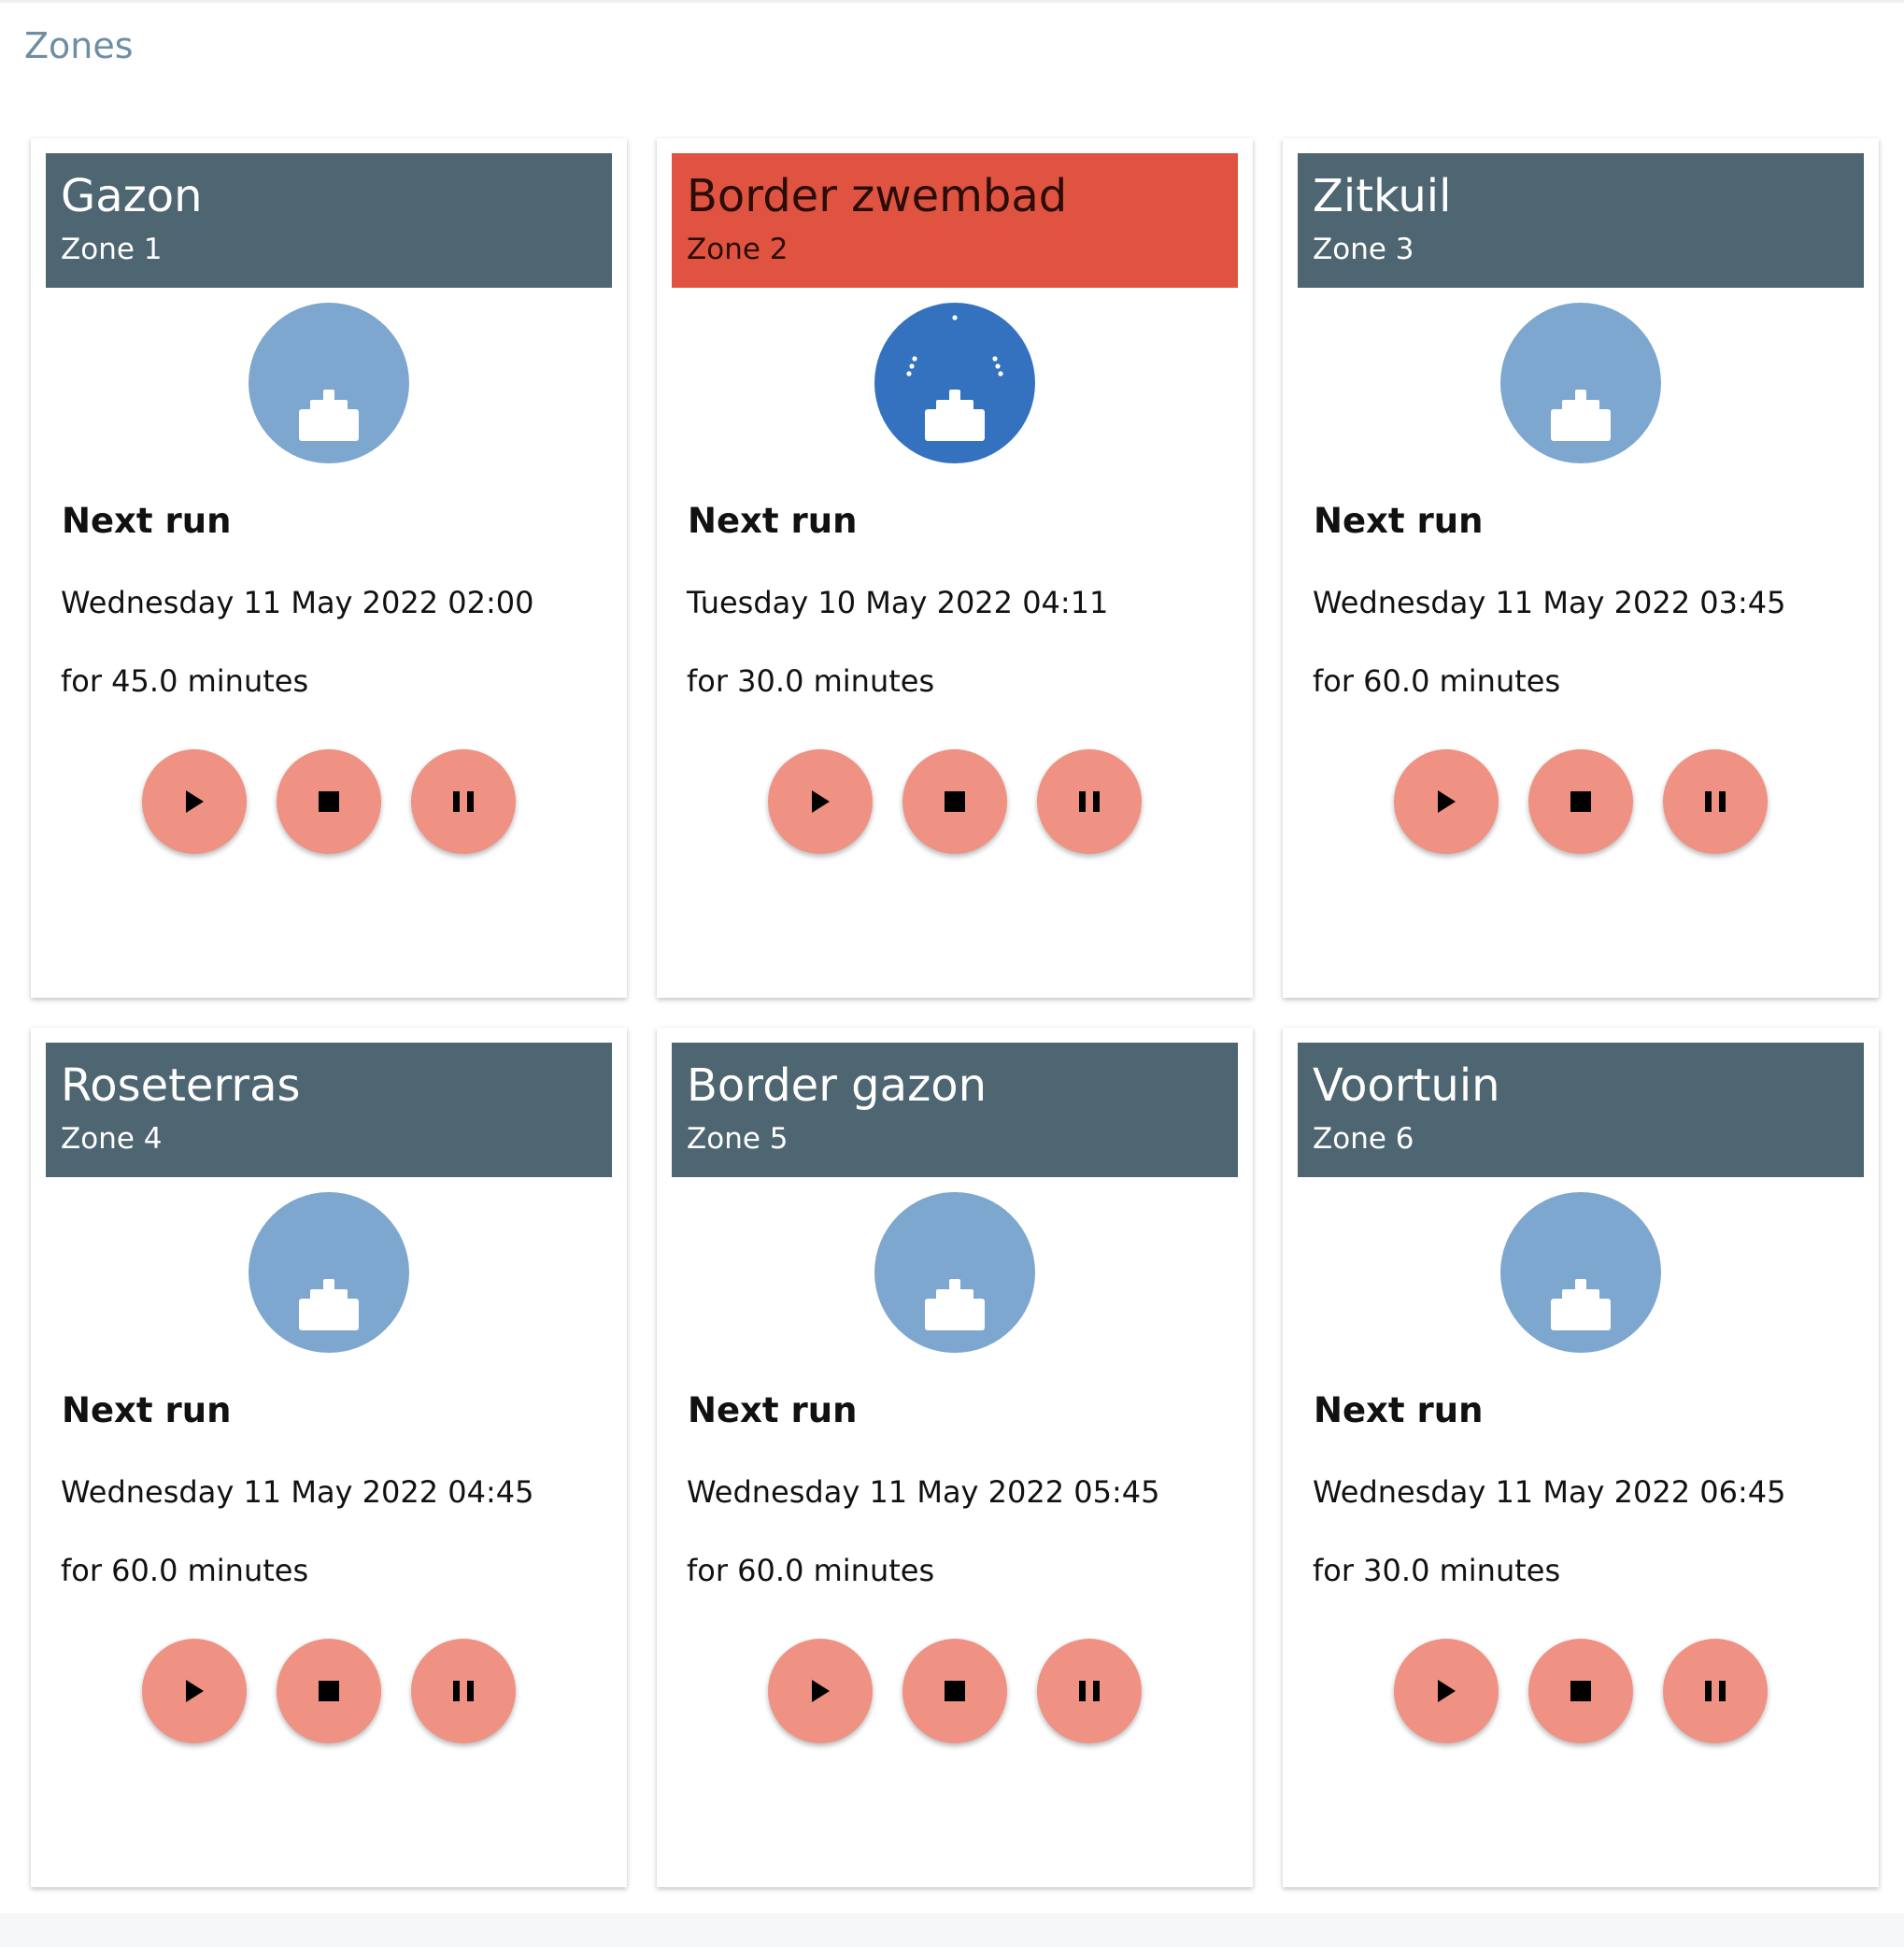 This screenshot has width=1904, height=1947. What do you see at coordinates (329, 220) in the screenshot?
I see `zone-header: Gazon Zone 1` at bounding box center [329, 220].